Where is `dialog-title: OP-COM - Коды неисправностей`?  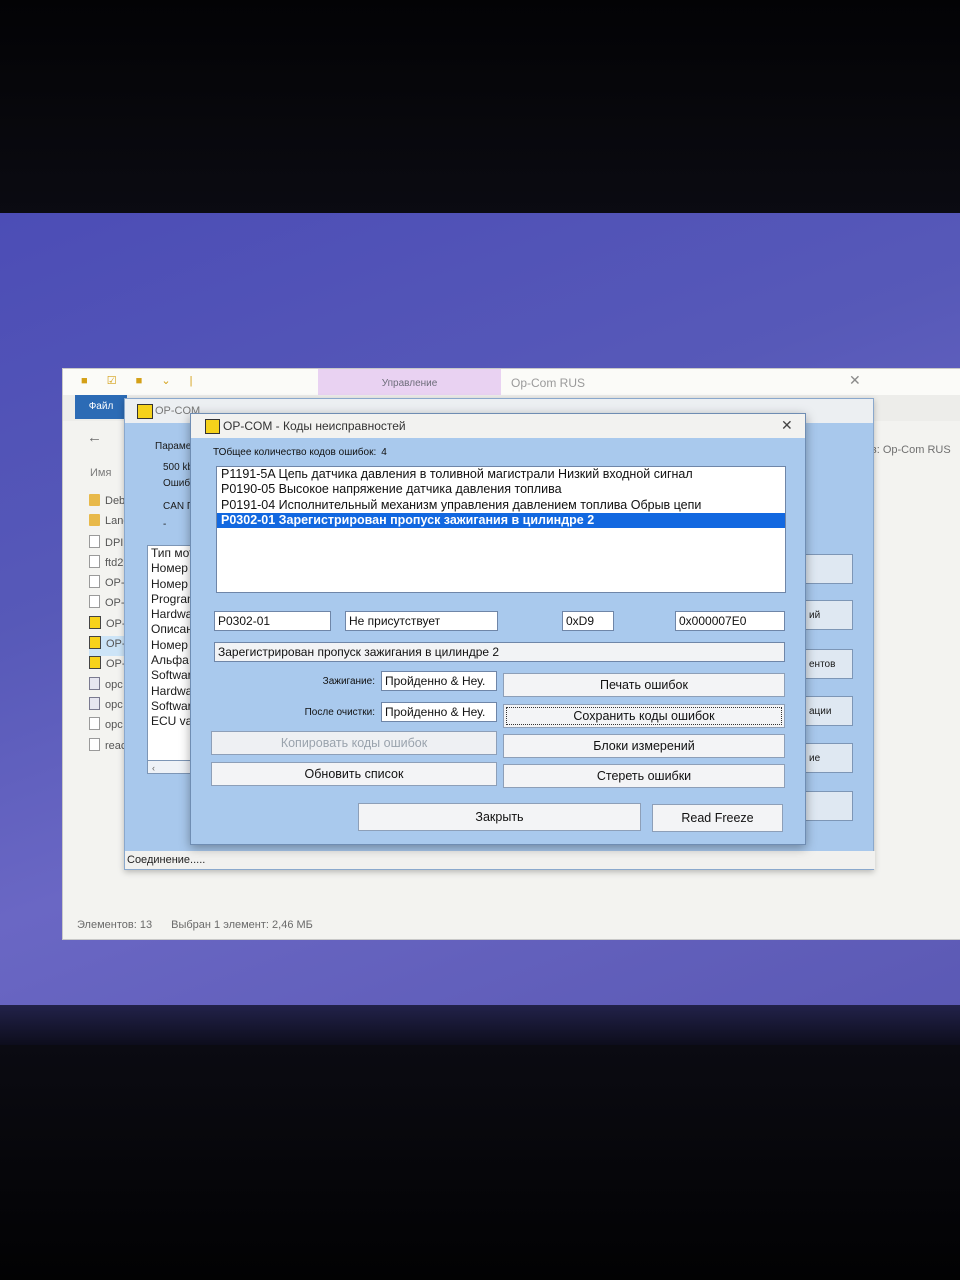
dialog-title: OP-COM - Коды неисправностей is located at coordinates (314, 426).